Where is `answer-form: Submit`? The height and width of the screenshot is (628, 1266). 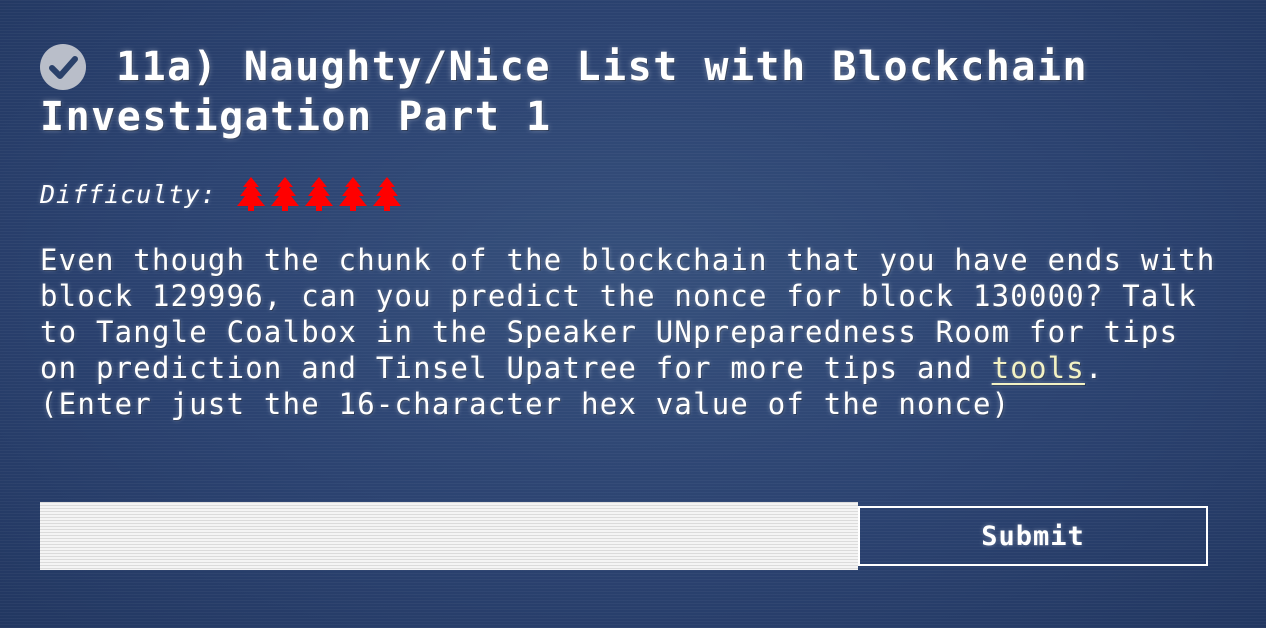
answer-form: Submit is located at coordinates (624, 536).